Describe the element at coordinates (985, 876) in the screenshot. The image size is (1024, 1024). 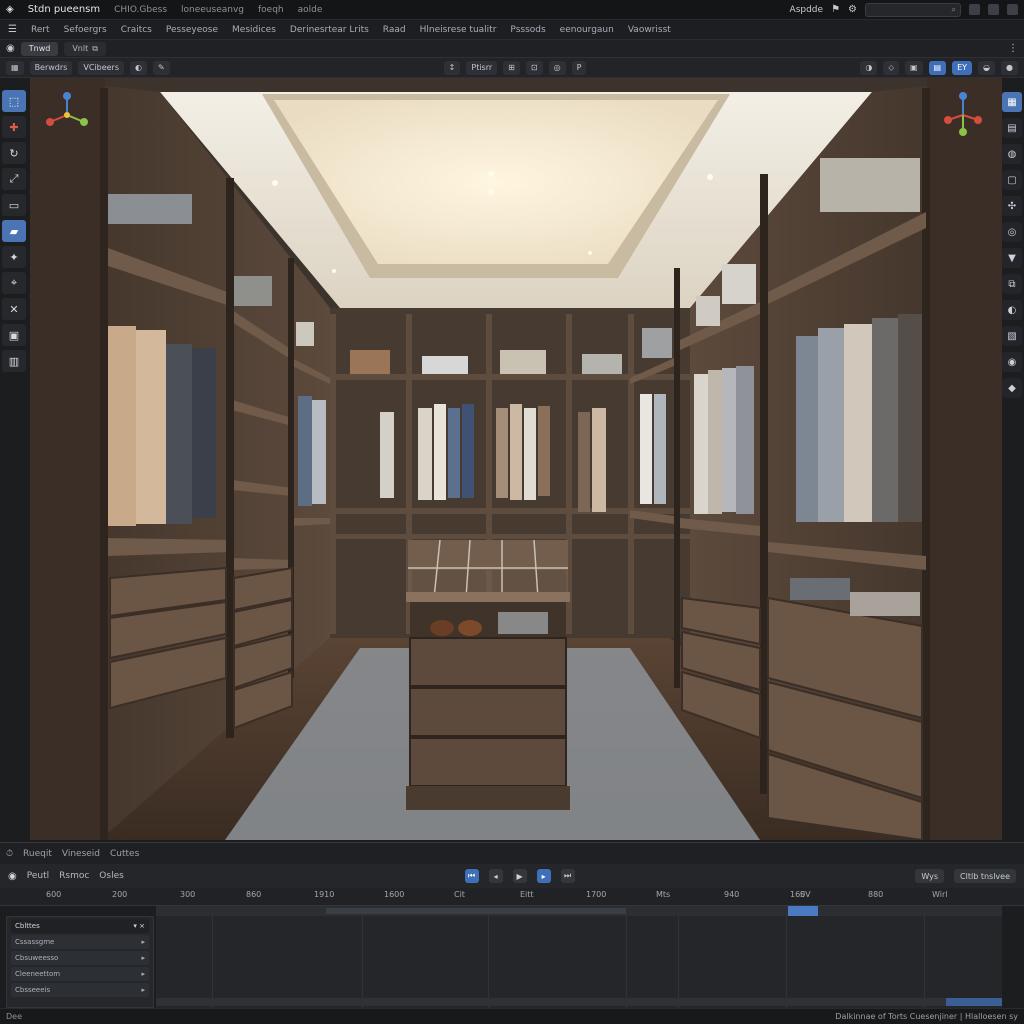
I see `frame-end-input: Cltlb tnslvee` at that location.